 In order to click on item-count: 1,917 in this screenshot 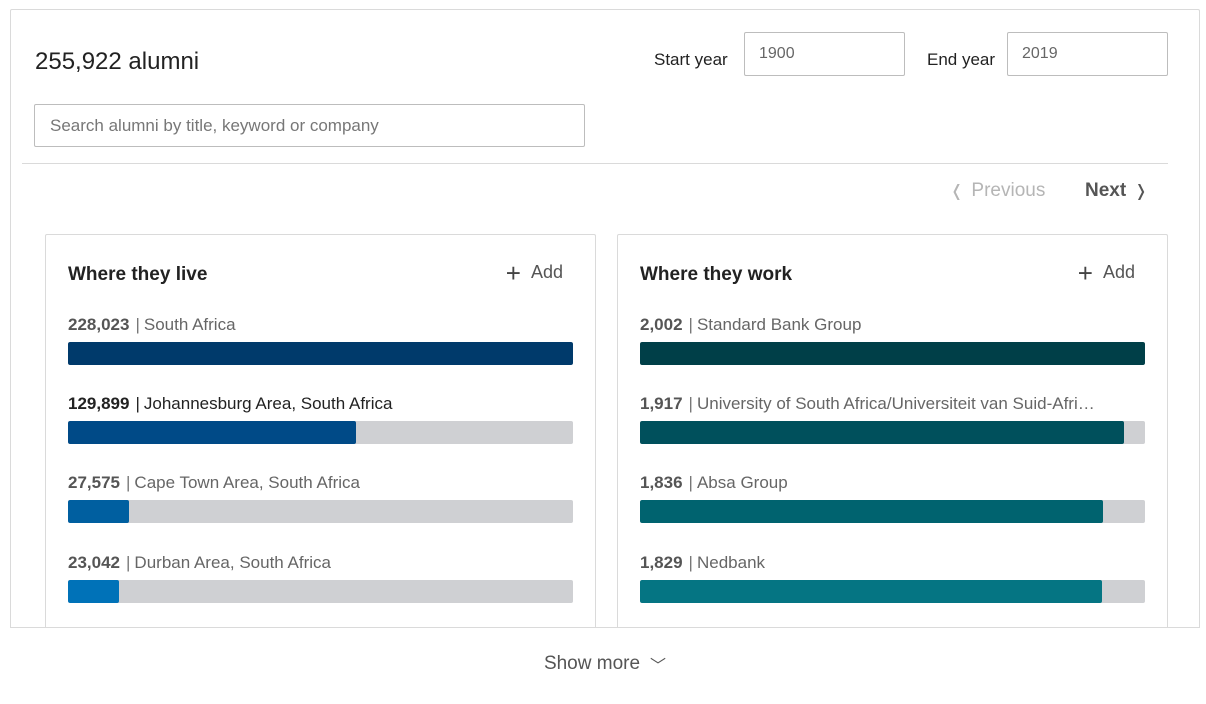, I will do `click(661, 403)`.